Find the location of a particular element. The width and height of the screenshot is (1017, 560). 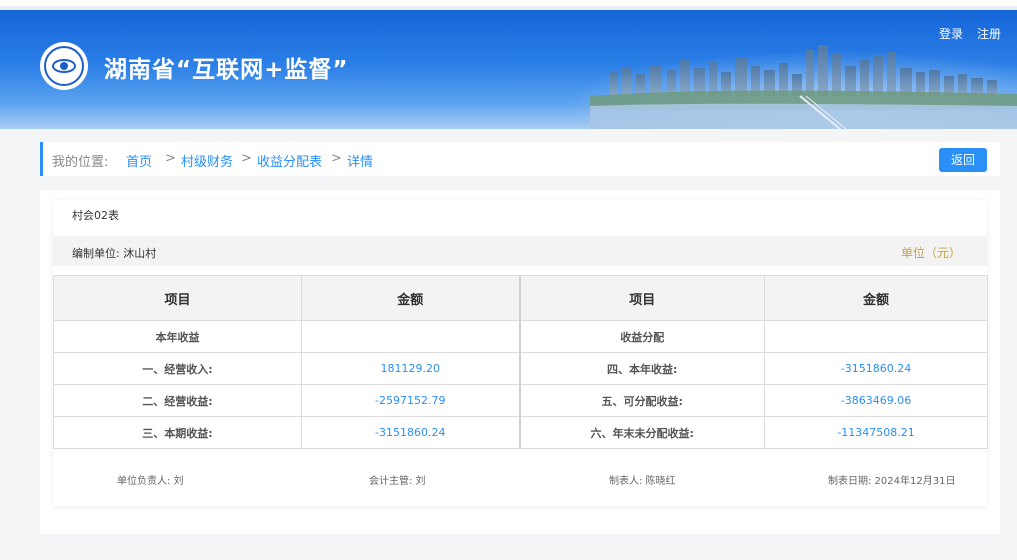

breadcrumb-distribution-table: 收益分配表 is located at coordinates (289, 160).